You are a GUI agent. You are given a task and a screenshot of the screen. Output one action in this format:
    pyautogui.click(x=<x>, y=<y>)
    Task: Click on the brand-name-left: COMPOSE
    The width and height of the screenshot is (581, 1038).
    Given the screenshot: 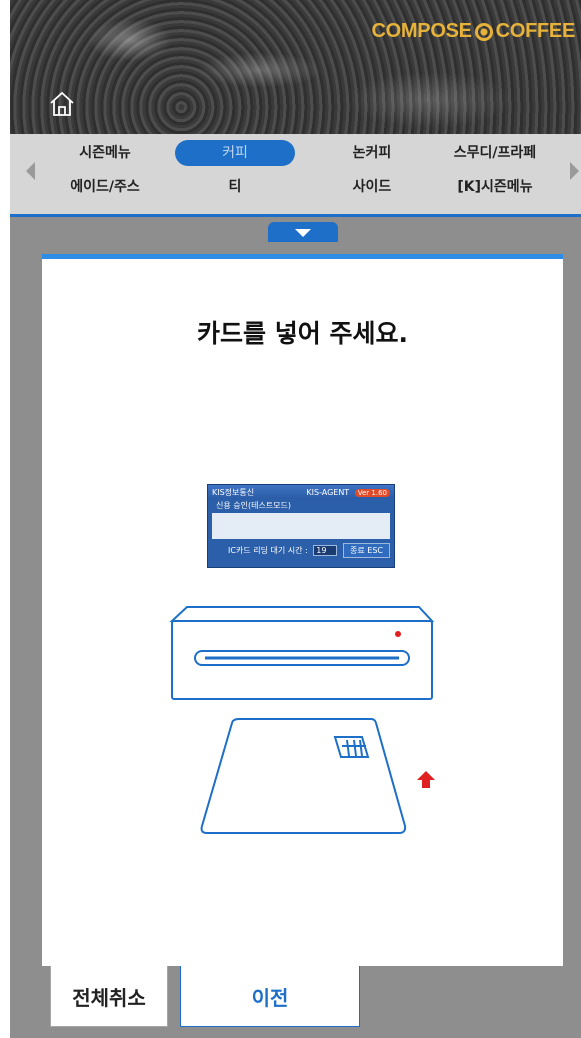 What is the action you would take?
    pyautogui.click(x=421, y=31)
    